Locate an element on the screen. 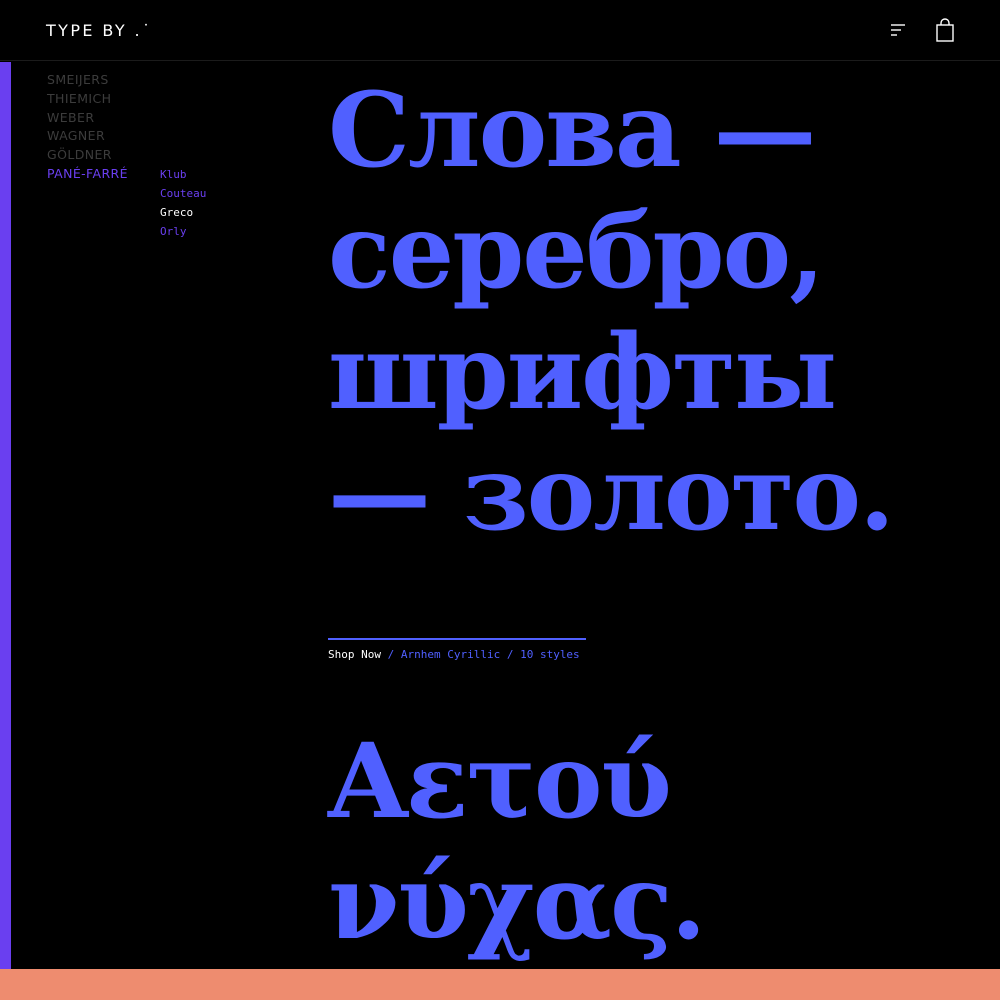  font-nav: Klub Couteau Greco Orly is located at coordinates (183, 203).